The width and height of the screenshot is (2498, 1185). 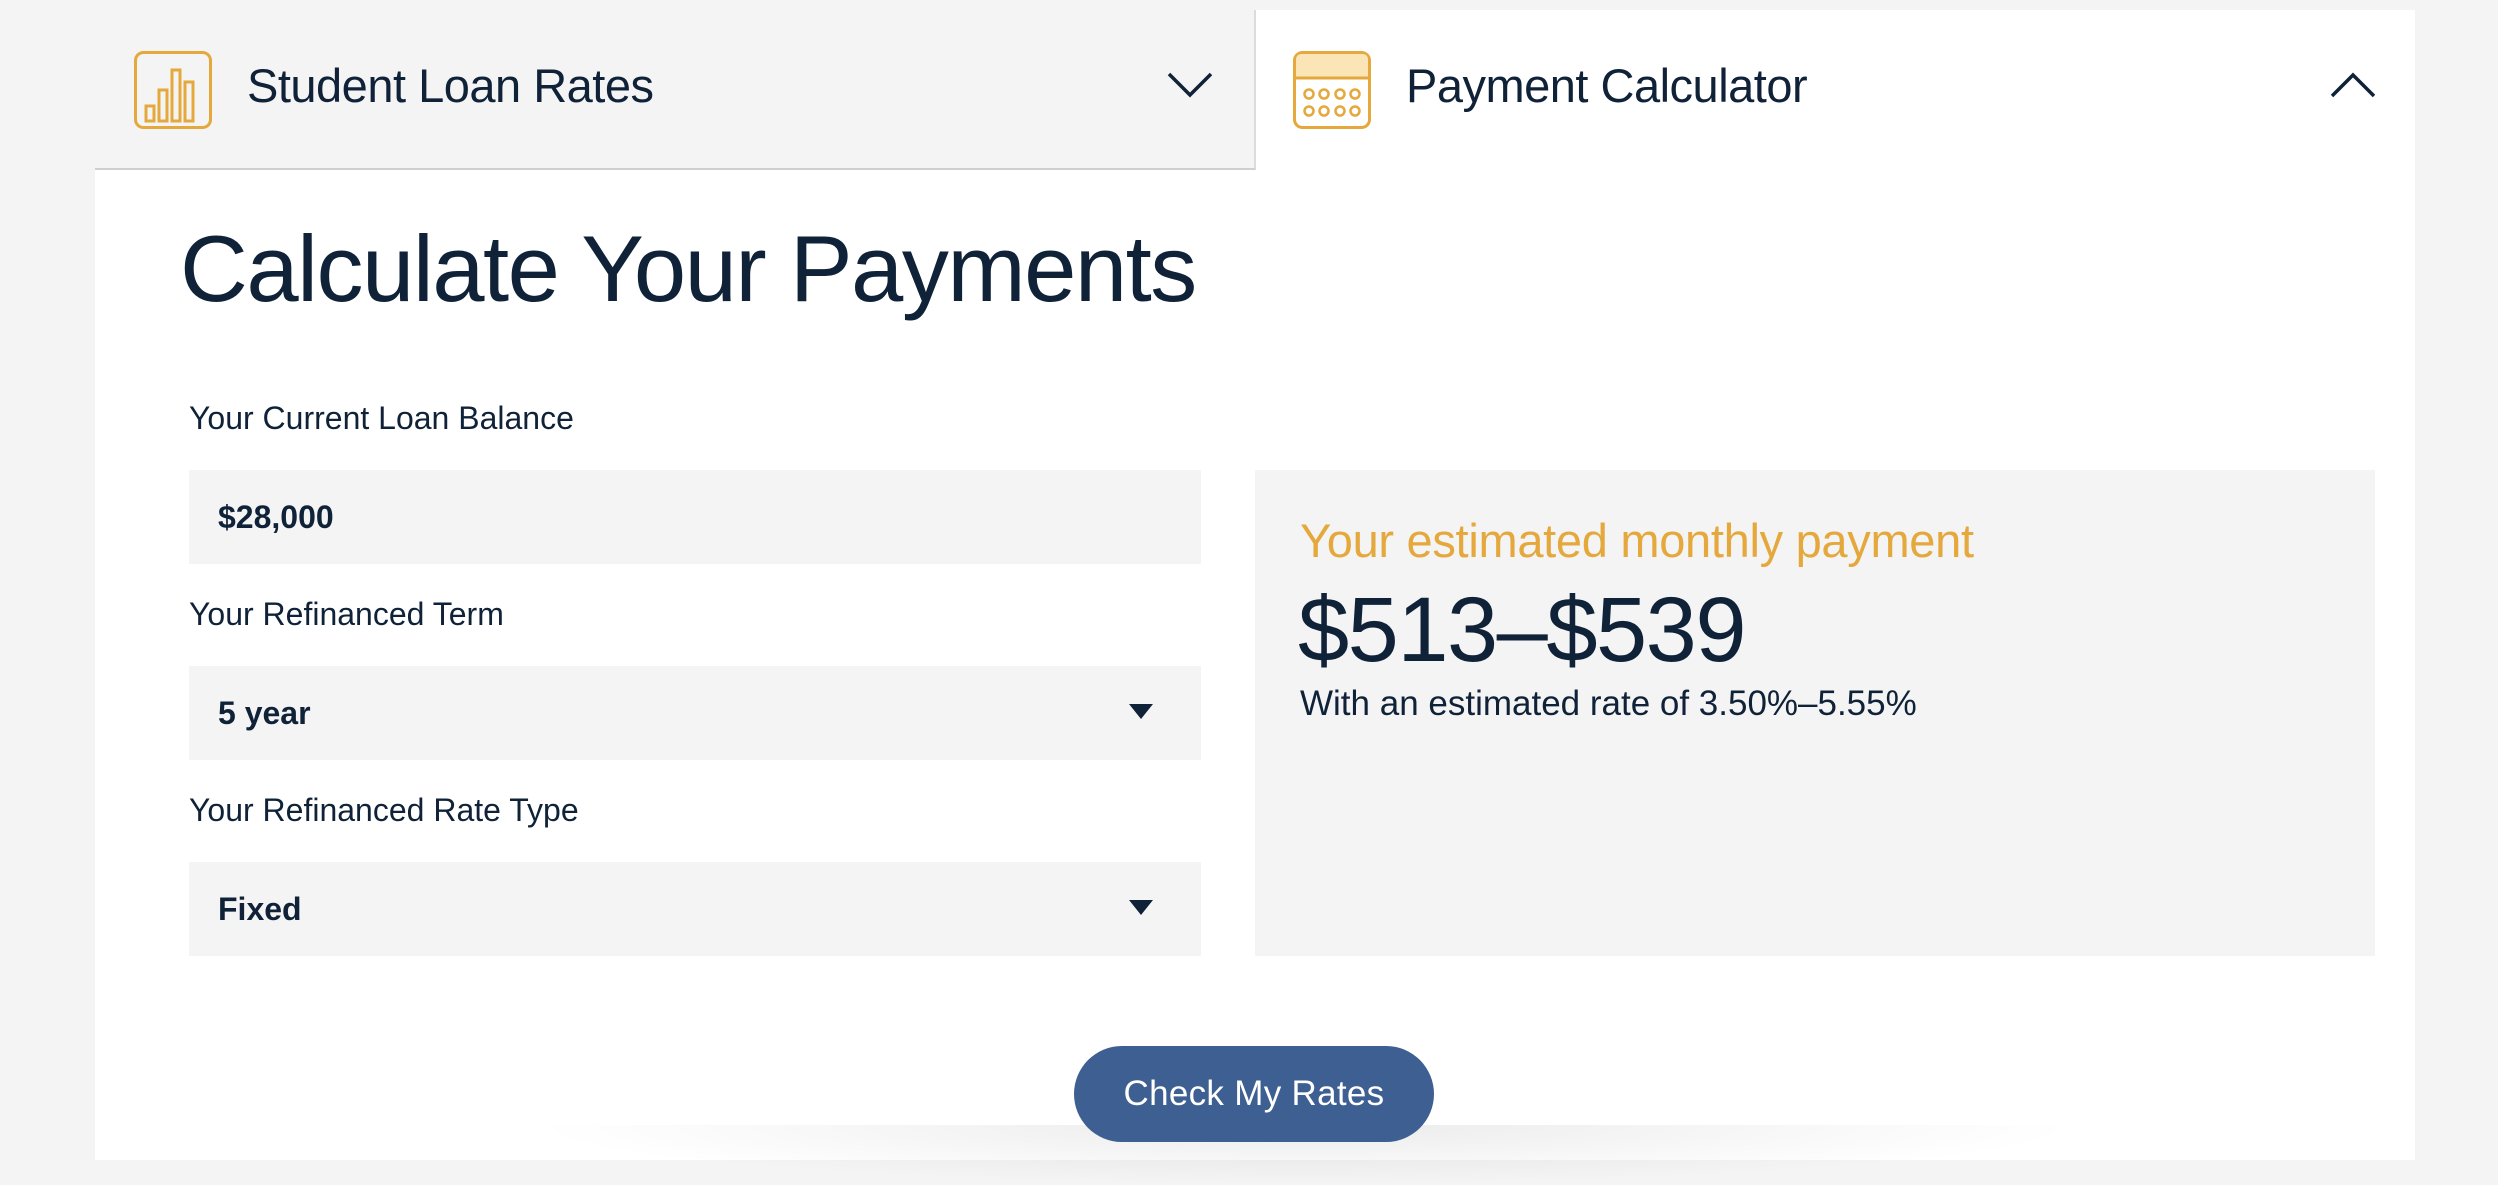 What do you see at coordinates (1637, 540) in the screenshot?
I see `estimate-heading: Your estimated monthly payment` at bounding box center [1637, 540].